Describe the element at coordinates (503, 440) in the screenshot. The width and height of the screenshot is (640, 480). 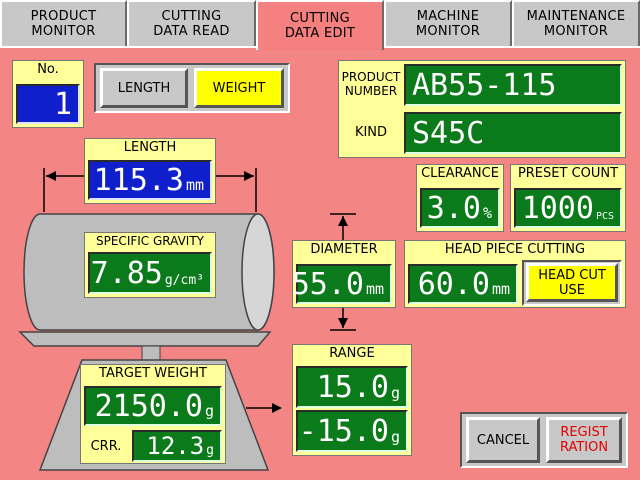
I see `cancel-button: CANCEL` at that location.